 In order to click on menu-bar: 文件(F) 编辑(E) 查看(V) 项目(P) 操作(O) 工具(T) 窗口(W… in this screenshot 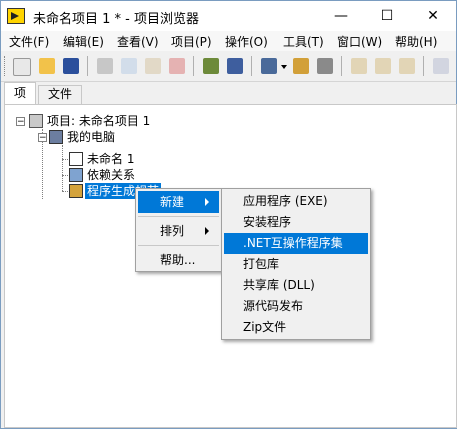, I will do `click(228, 41)`.